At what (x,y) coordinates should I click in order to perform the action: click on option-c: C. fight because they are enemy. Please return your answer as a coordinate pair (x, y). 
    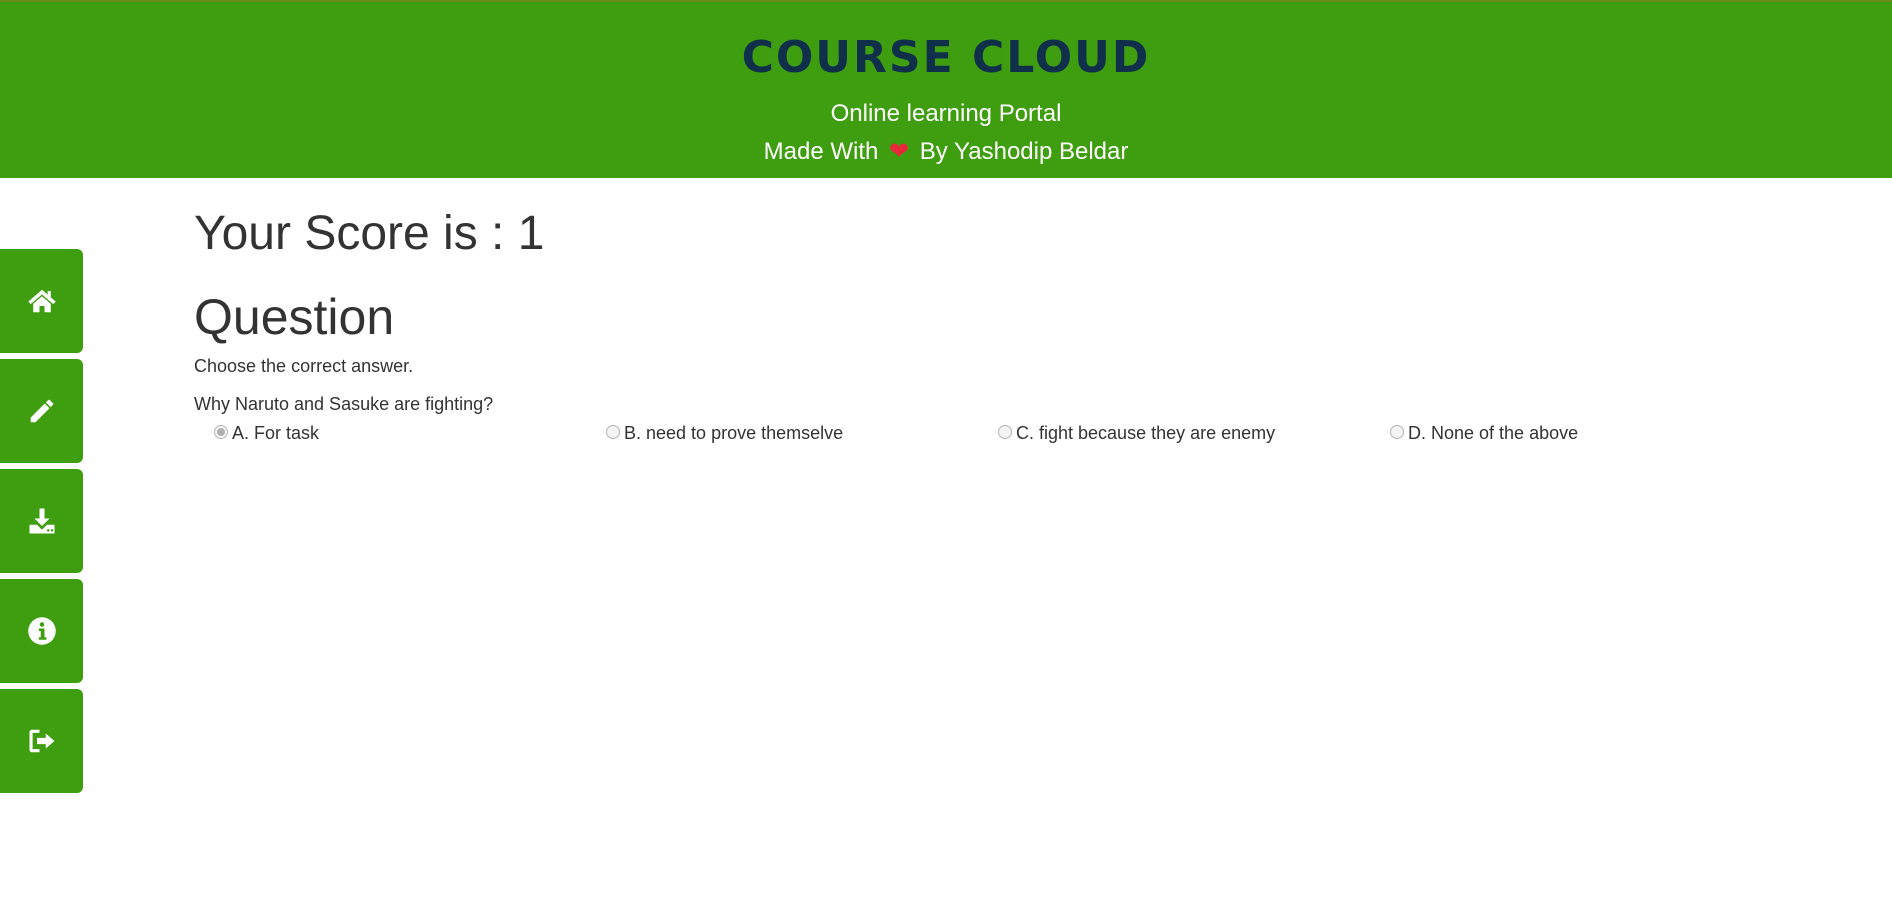
    Looking at the image, I should click on (1136, 433).